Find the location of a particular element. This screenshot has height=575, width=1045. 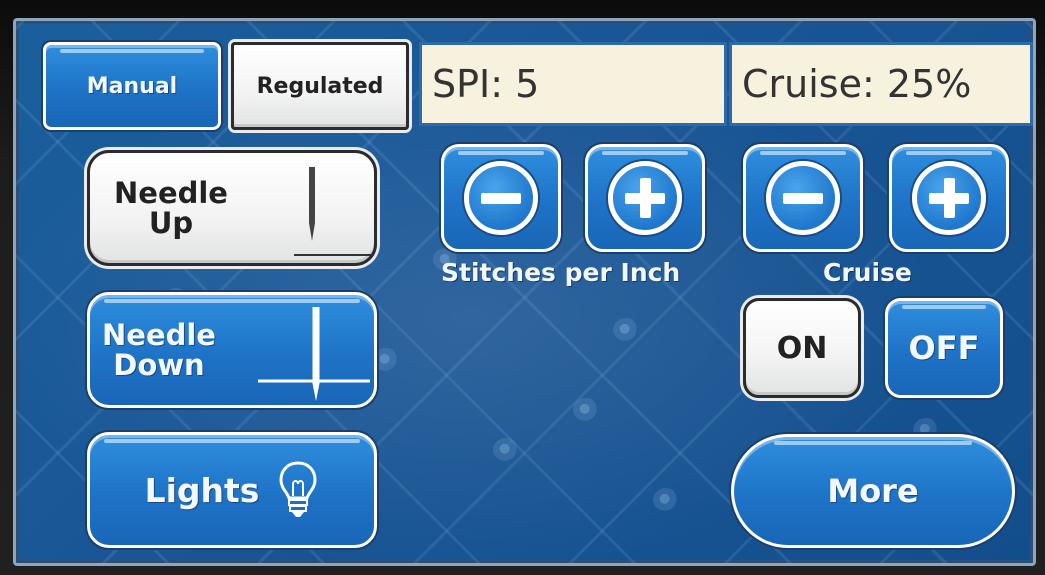

light-bulb-icon is located at coordinates (298, 489).